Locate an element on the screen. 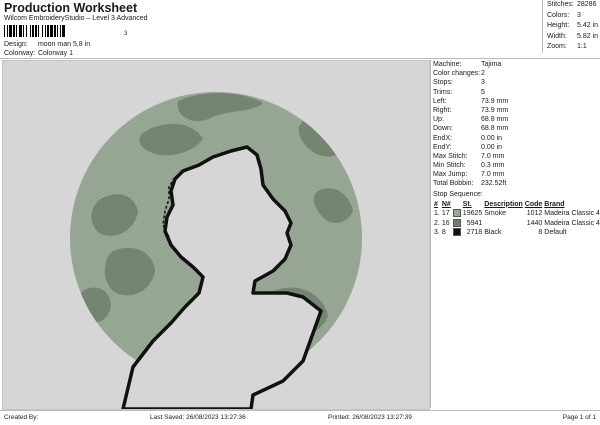  machine-info-label: Max Stitch: is located at coordinates (450, 156).